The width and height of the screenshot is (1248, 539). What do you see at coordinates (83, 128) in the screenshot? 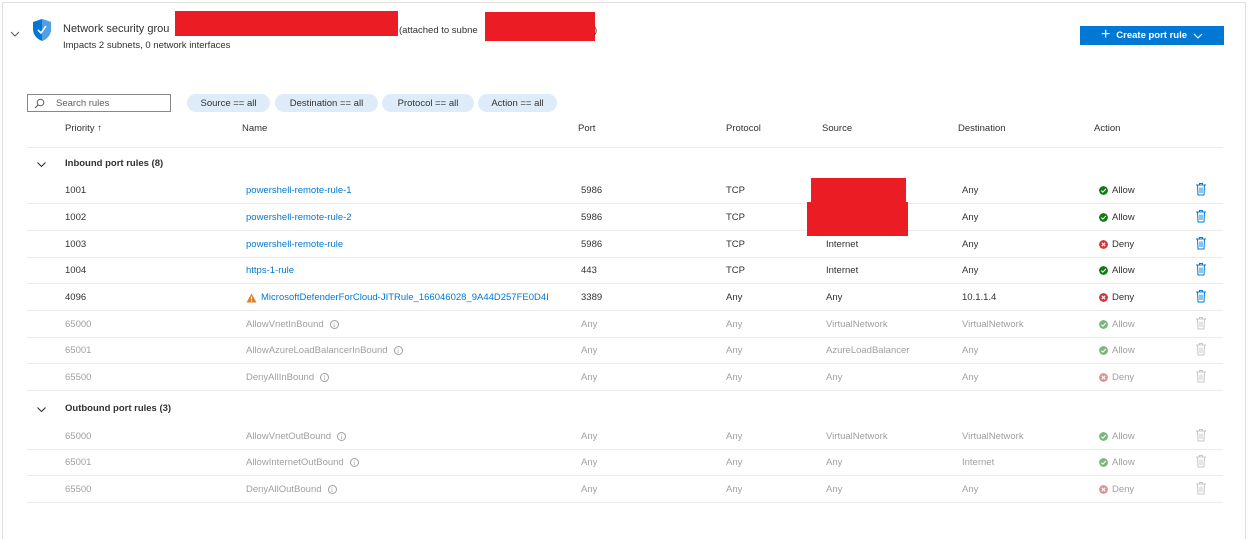
I see `column-header-priority: Priority ↑` at bounding box center [83, 128].